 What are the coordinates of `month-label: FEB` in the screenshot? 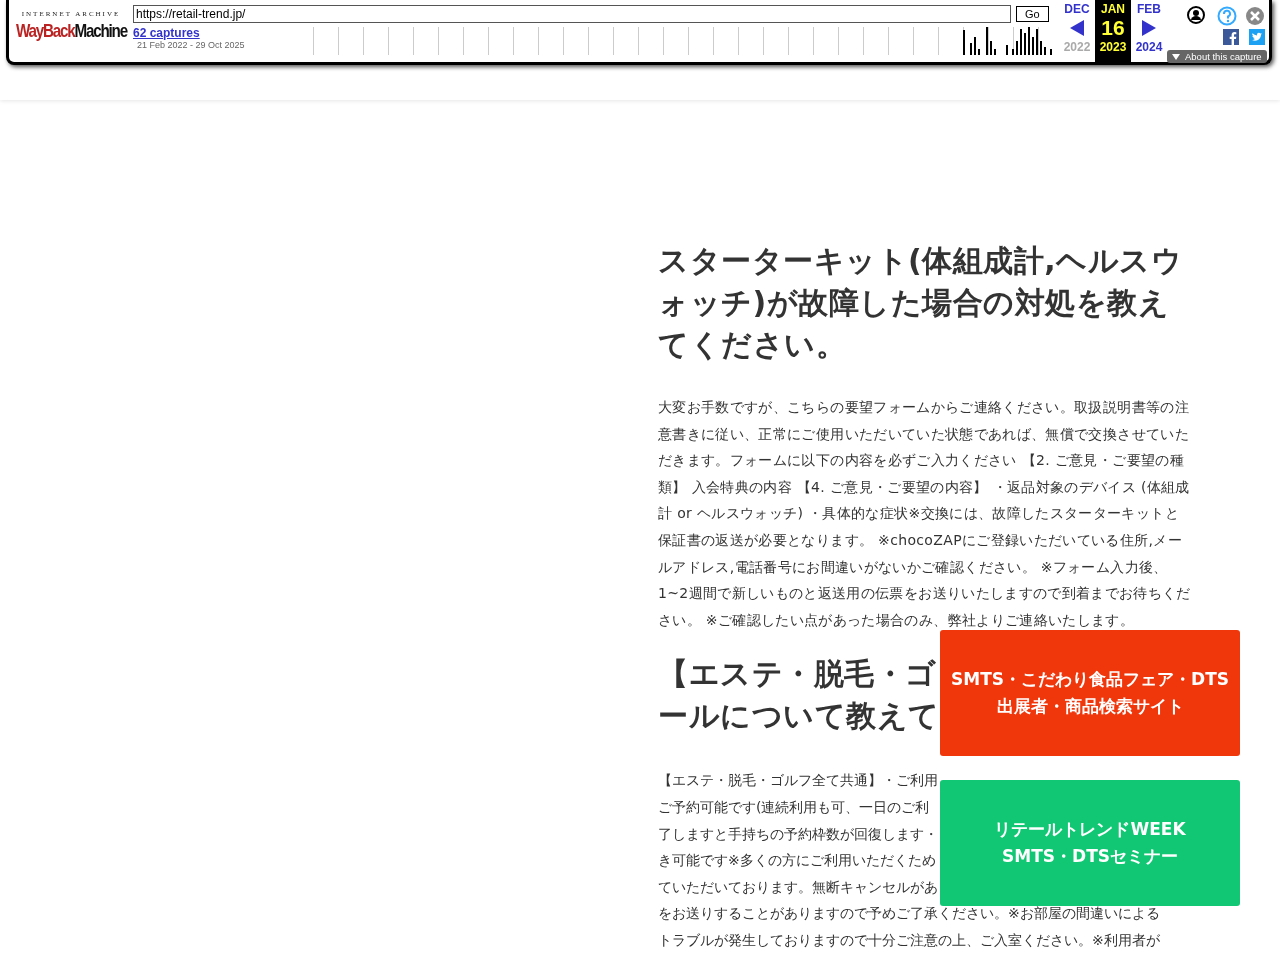 It's located at (1149, 9).